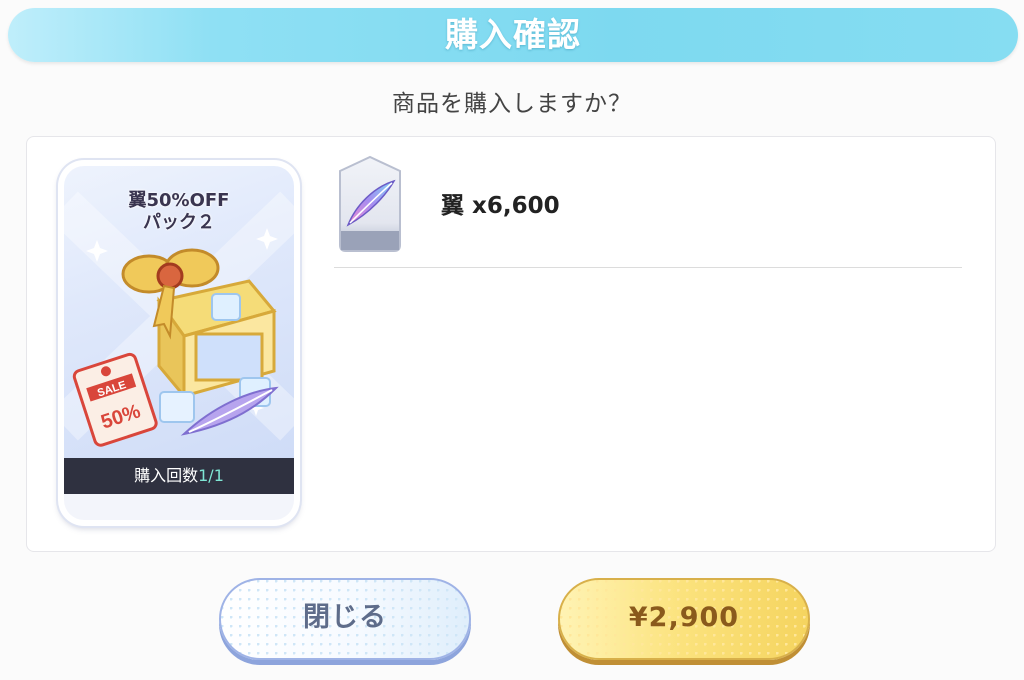 This screenshot has width=1024, height=680. Describe the element at coordinates (512, 104) in the screenshot. I see `confirm-question: 商品を購入しますか？` at that location.